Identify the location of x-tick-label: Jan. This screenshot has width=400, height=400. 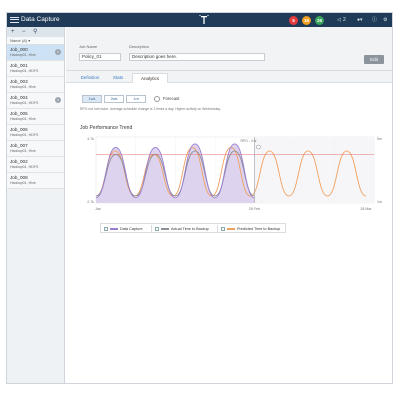
(98, 209).